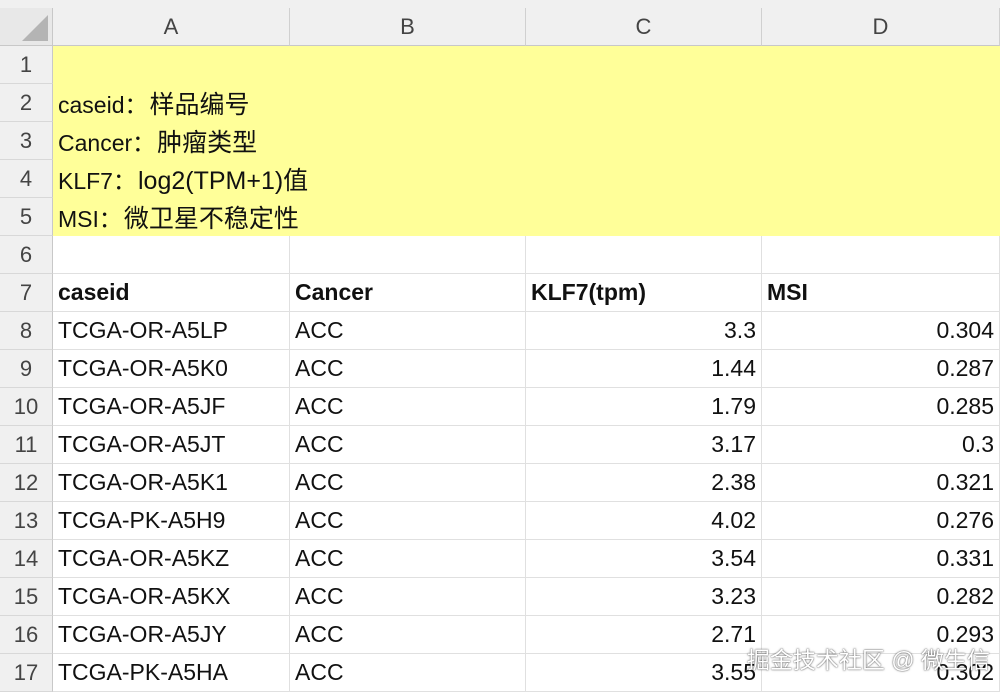  What do you see at coordinates (26, 65) in the screenshot?
I see `row-header-1: 1` at bounding box center [26, 65].